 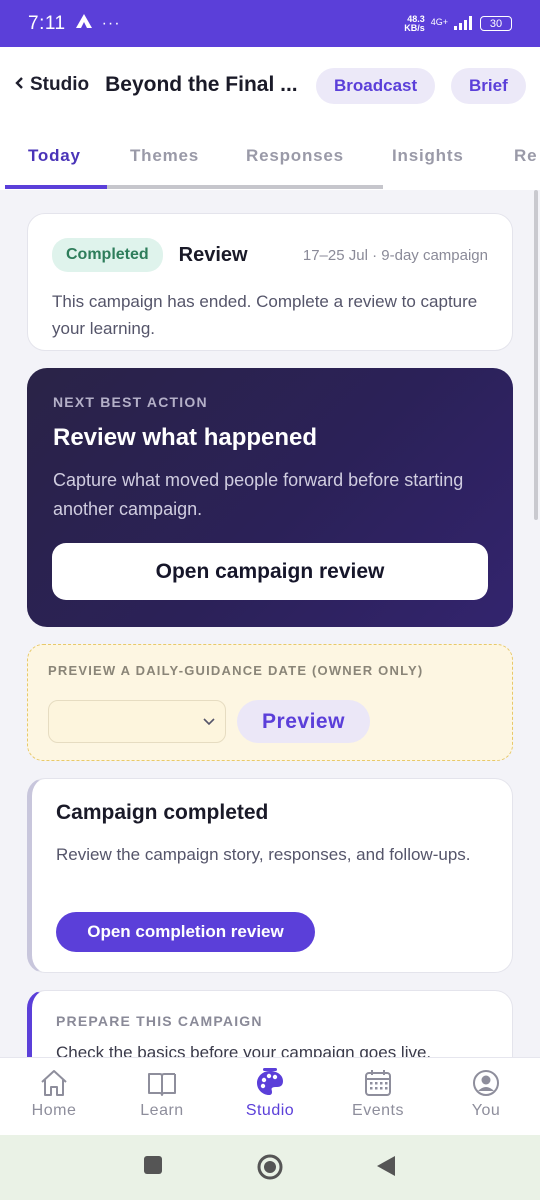 What do you see at coordinates (153, 1167) in the screenshot?
I see `recent-apps-button` at bounding box center [153, 1167].